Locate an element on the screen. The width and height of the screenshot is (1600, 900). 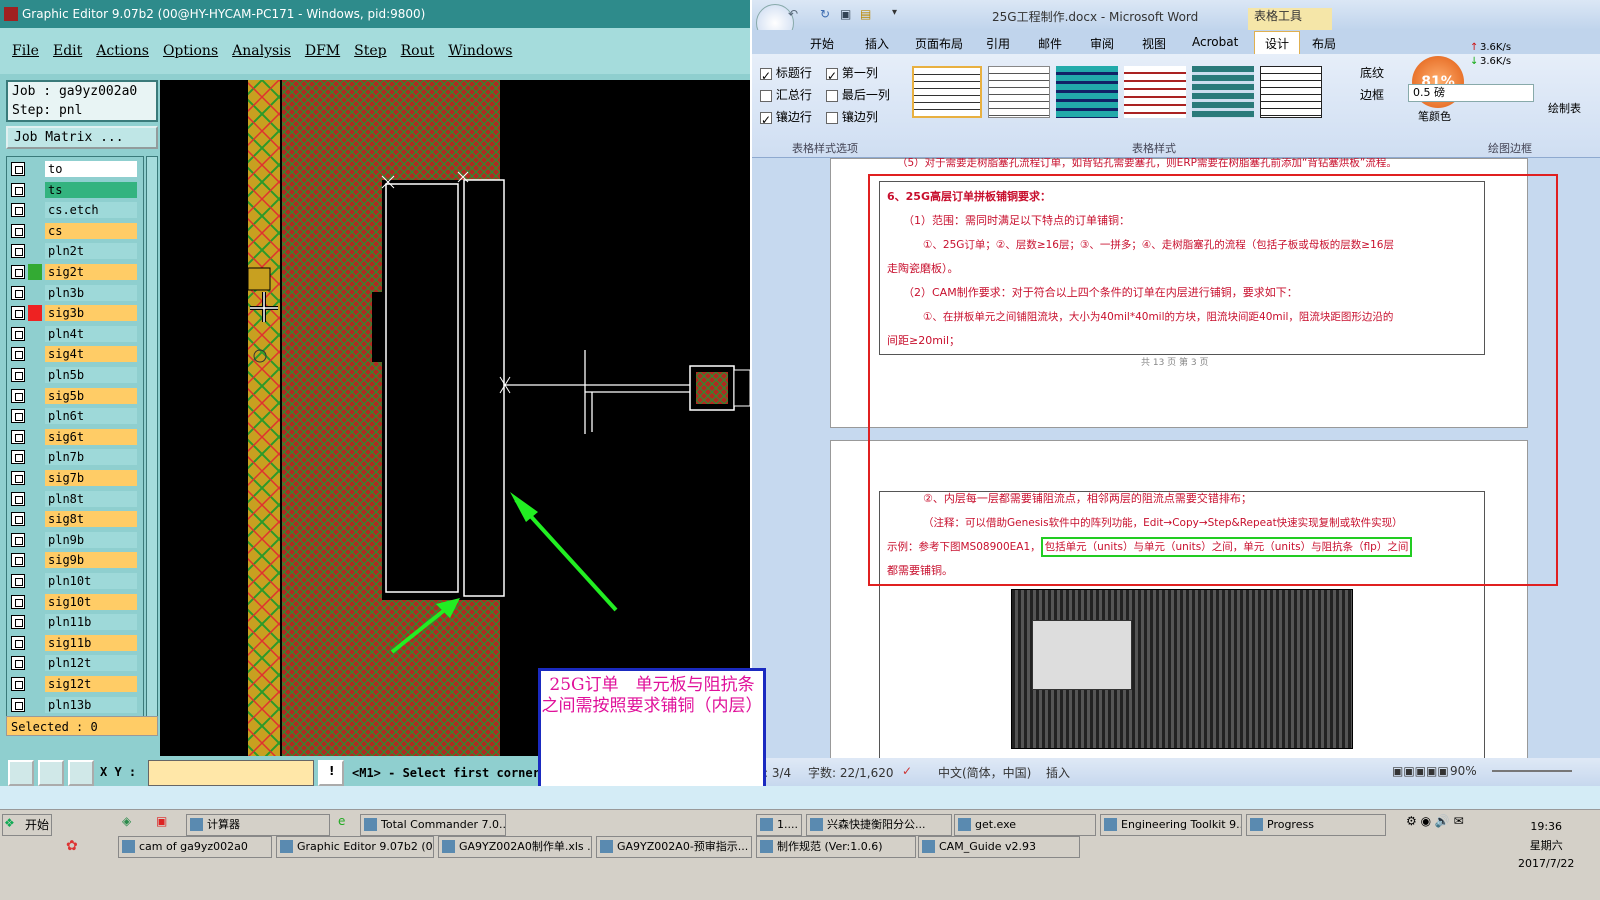
layer-row: sig2t is located at coordinates (75, 272).